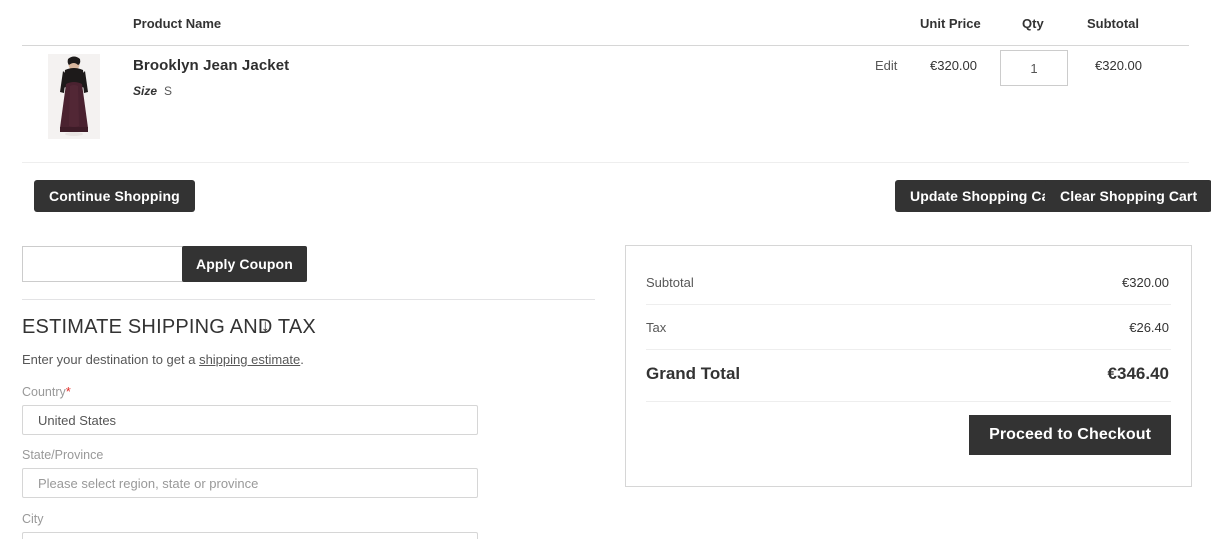 Image resolution: width=1211 pixels, height=539 pixels. I want to click on item-subtotal: €320.00, so click(1118, 65).